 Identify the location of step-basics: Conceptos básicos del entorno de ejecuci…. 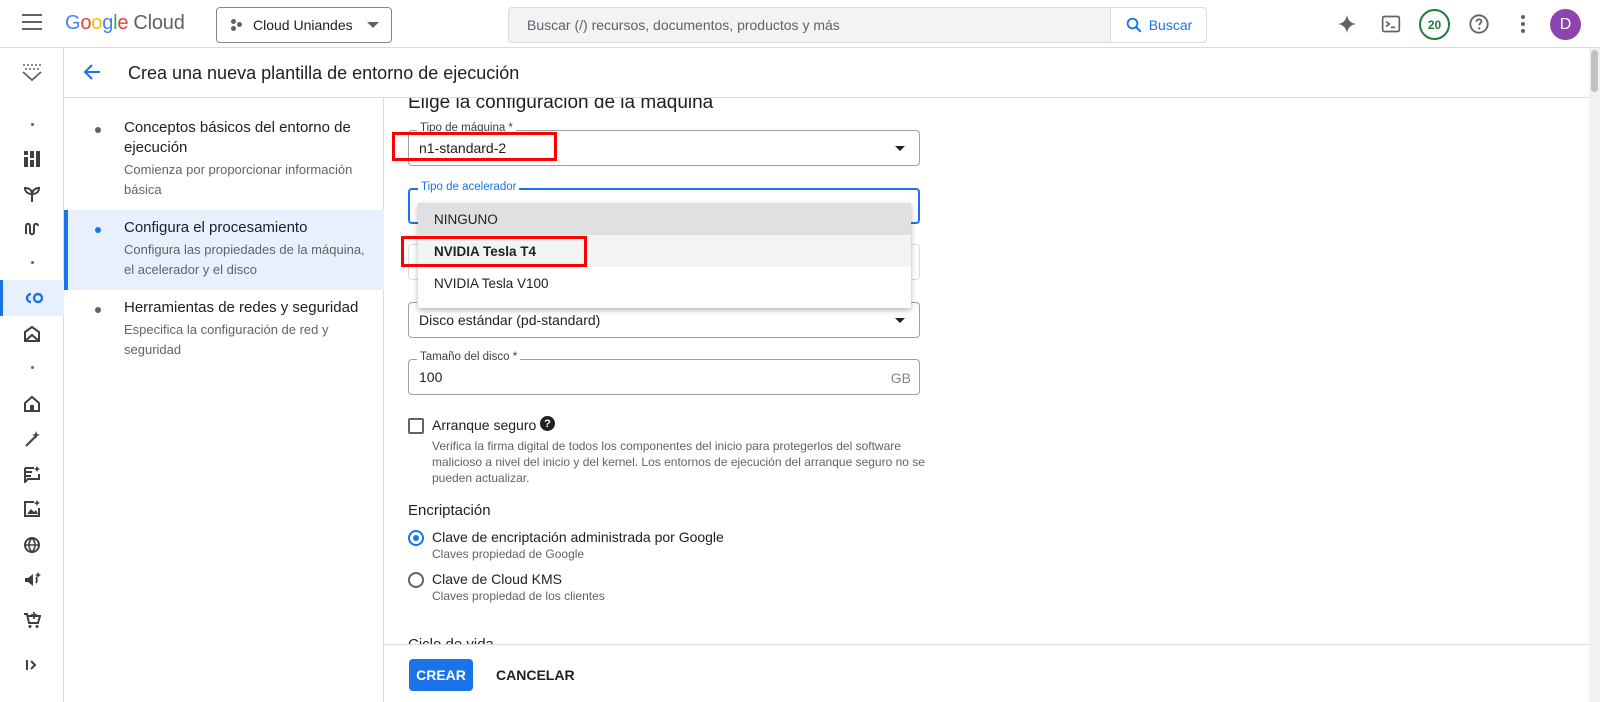
(224, 159).